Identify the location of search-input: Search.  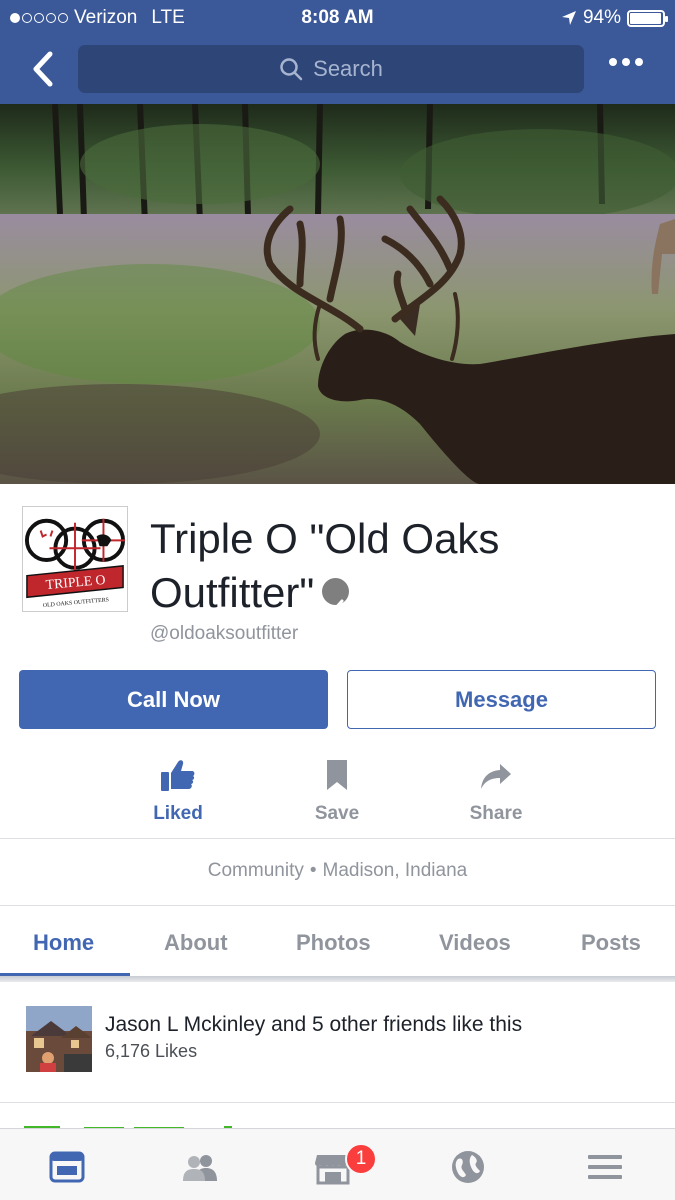
(331, 69).